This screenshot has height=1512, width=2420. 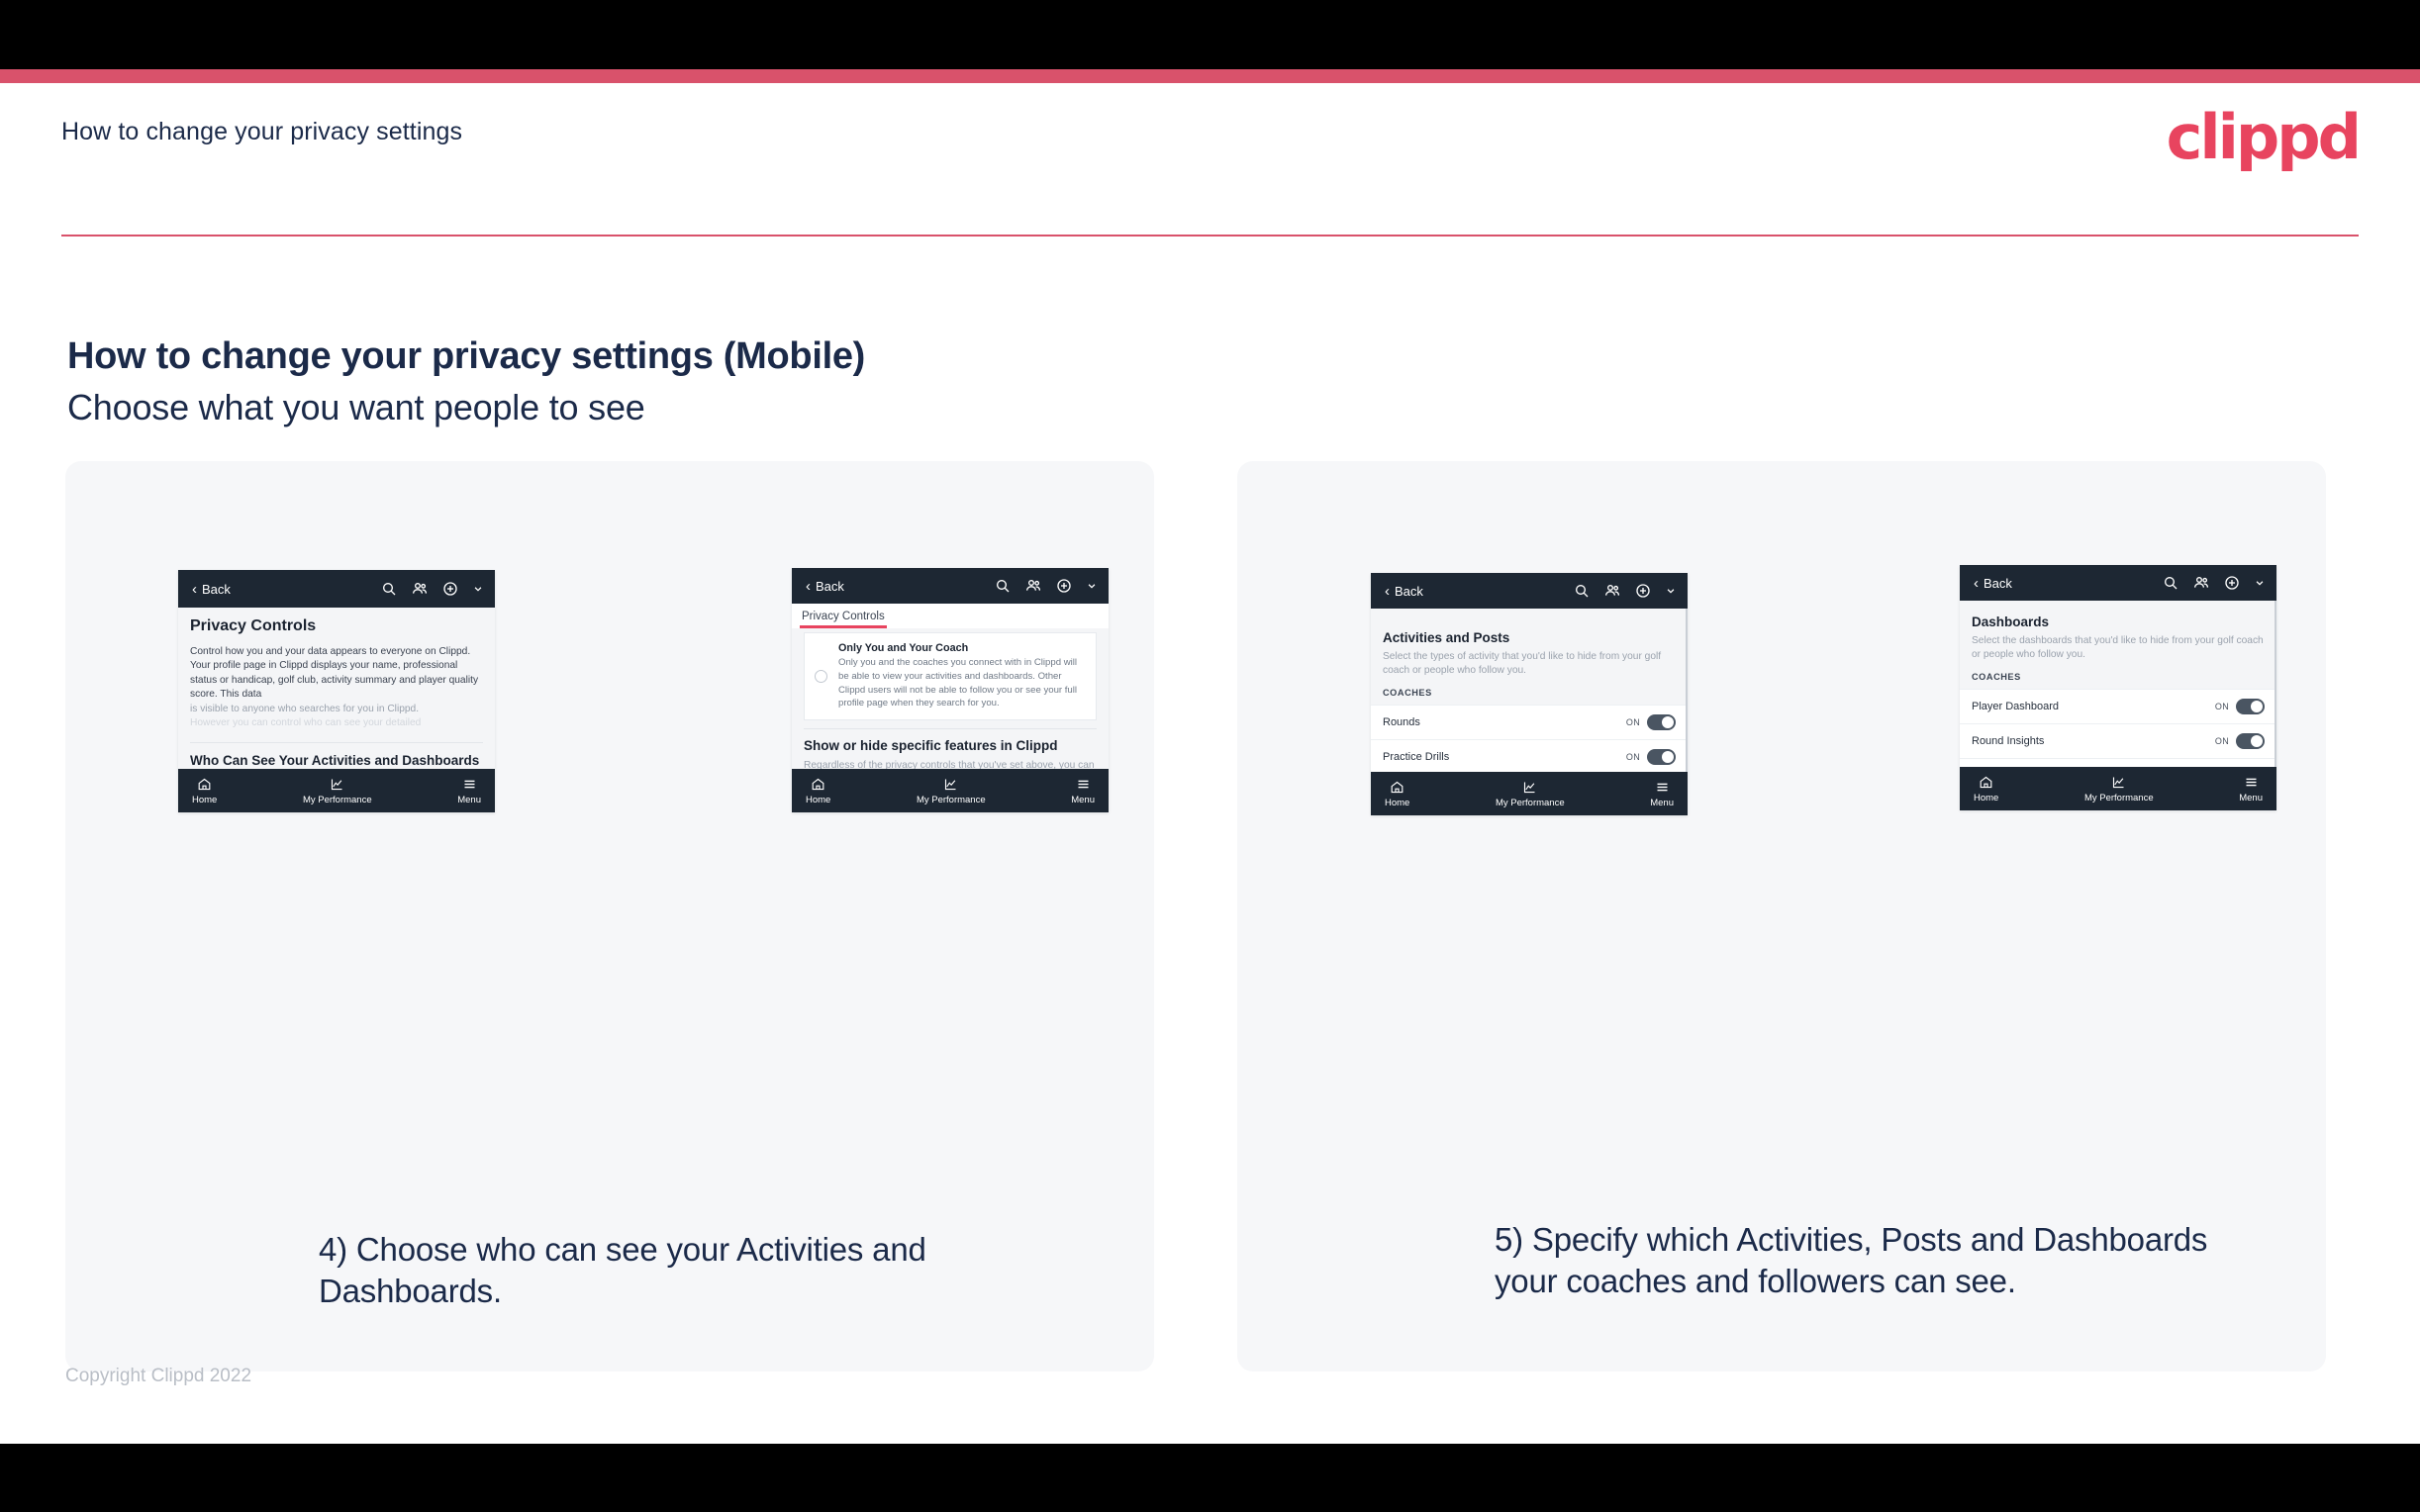 I want to click on bottom-letterbox-bar, so click(x=1210, y=1478).